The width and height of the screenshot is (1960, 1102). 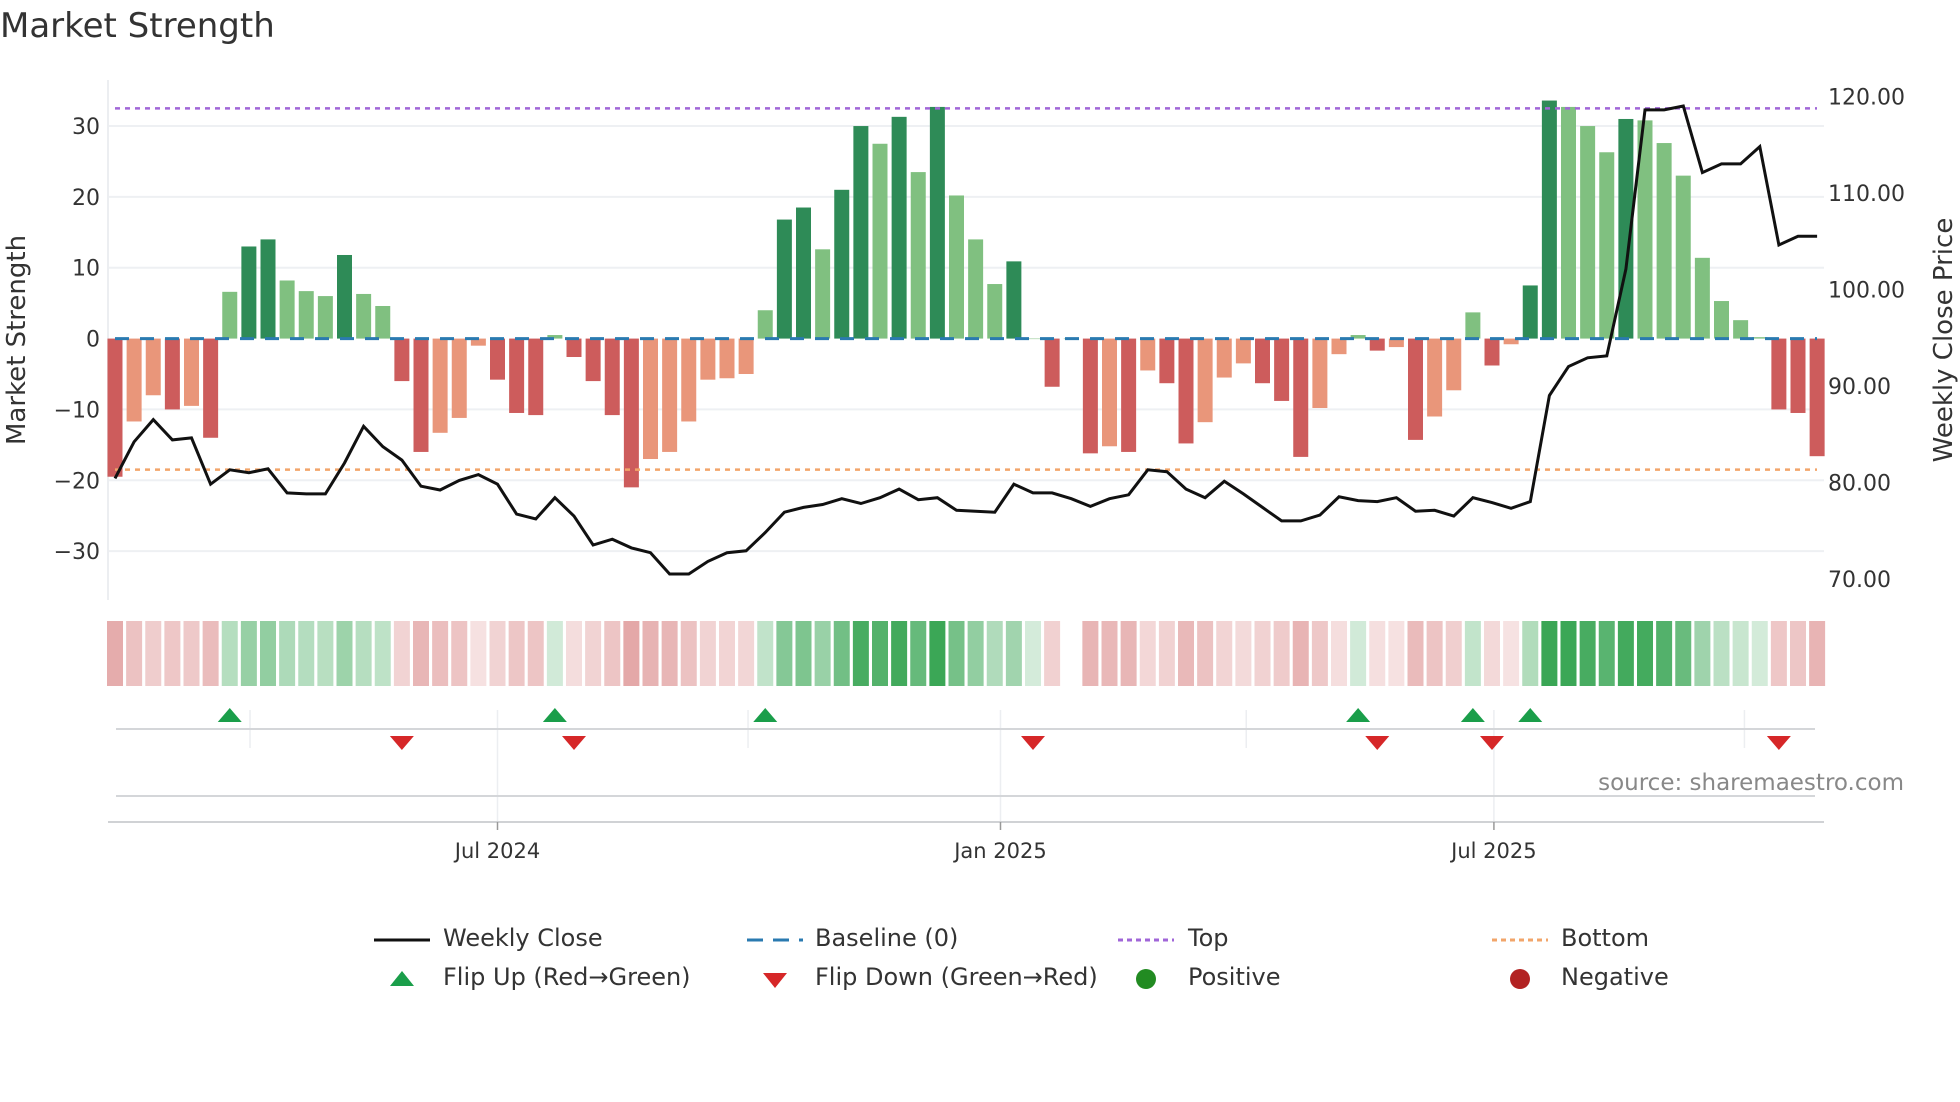 What do you see at coordinates (1208, 938) in the screenshot?
I see `legend-label: Top` at bounding box center [1208, 938].